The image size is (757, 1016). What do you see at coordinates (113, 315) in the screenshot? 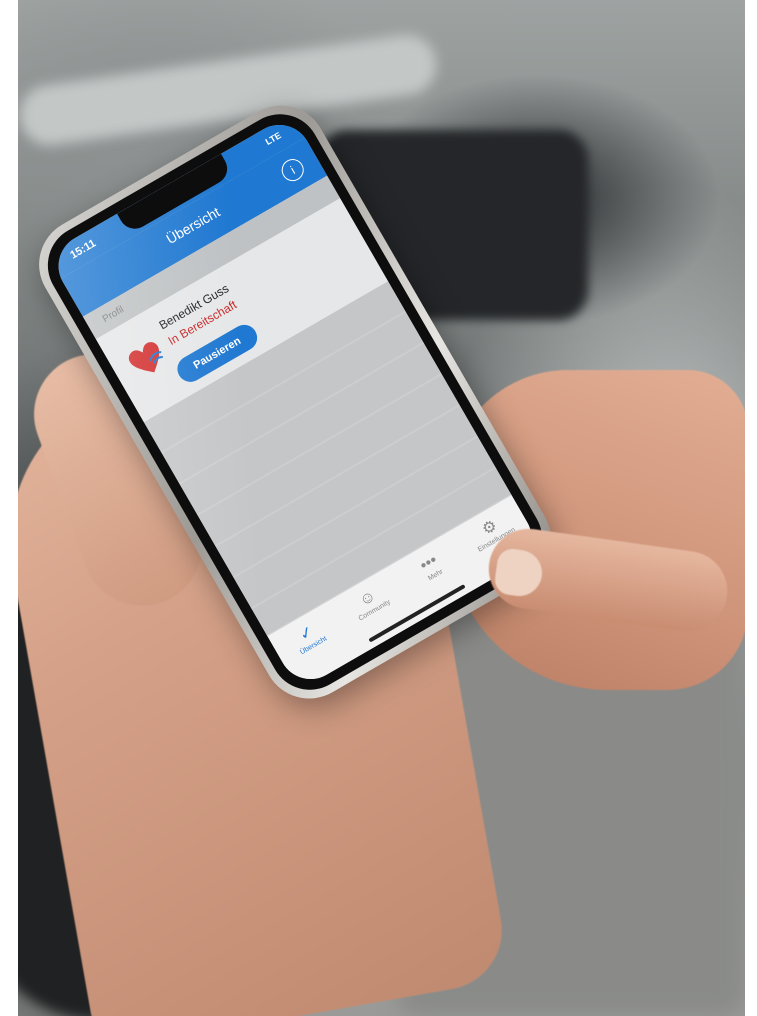
I see `section-label-profile: Profil` at bounding box center [113, 315].